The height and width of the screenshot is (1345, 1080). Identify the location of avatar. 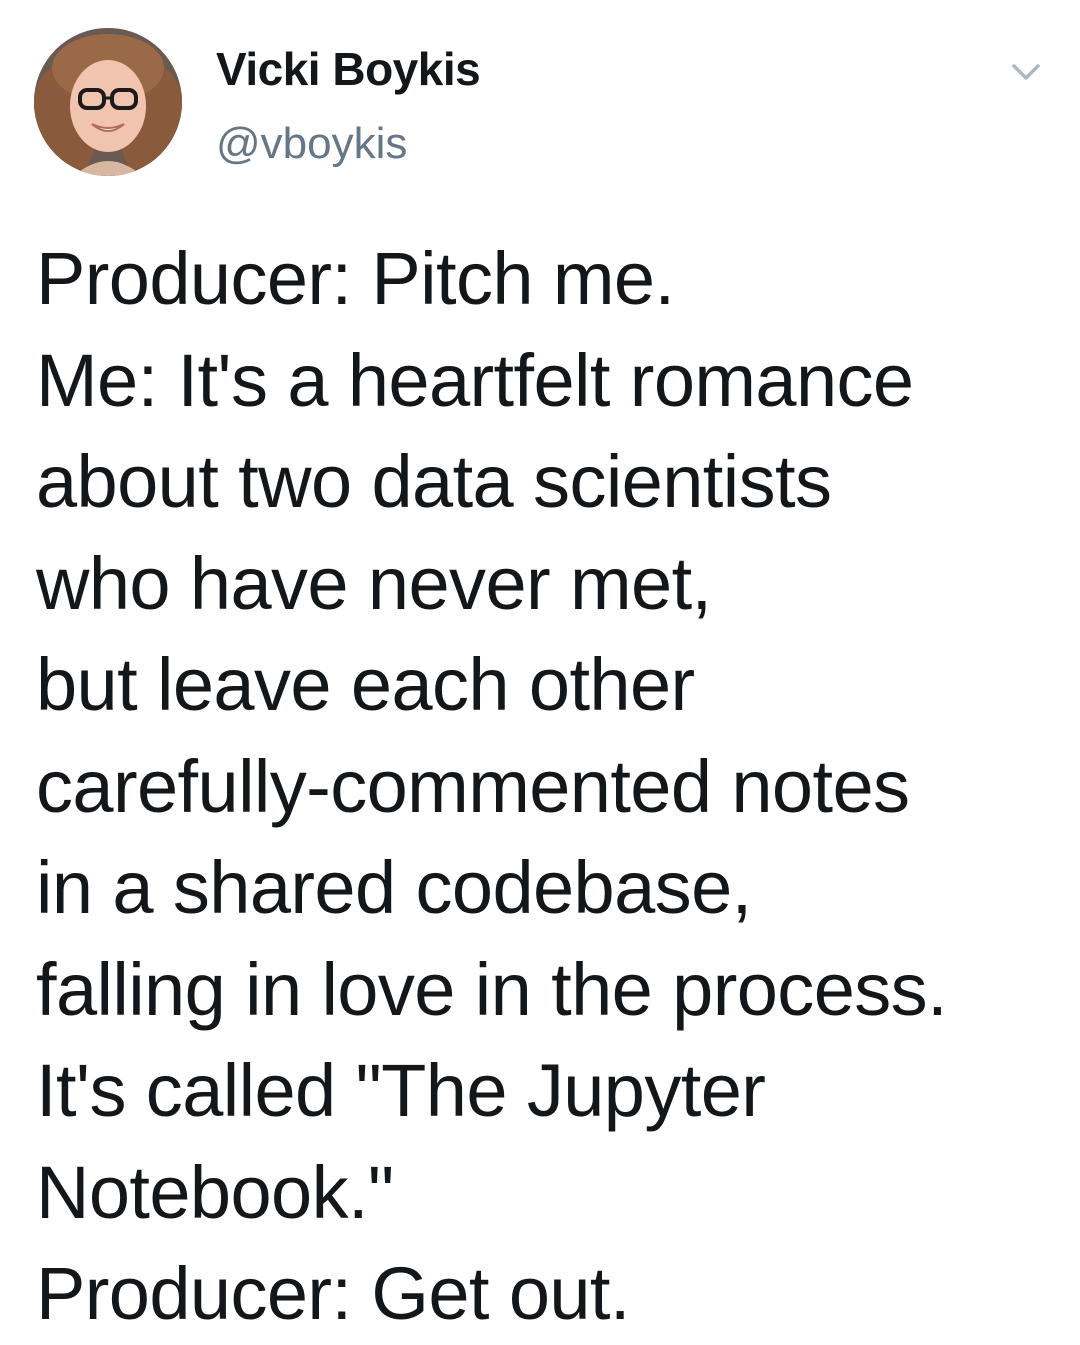
(108, 102).